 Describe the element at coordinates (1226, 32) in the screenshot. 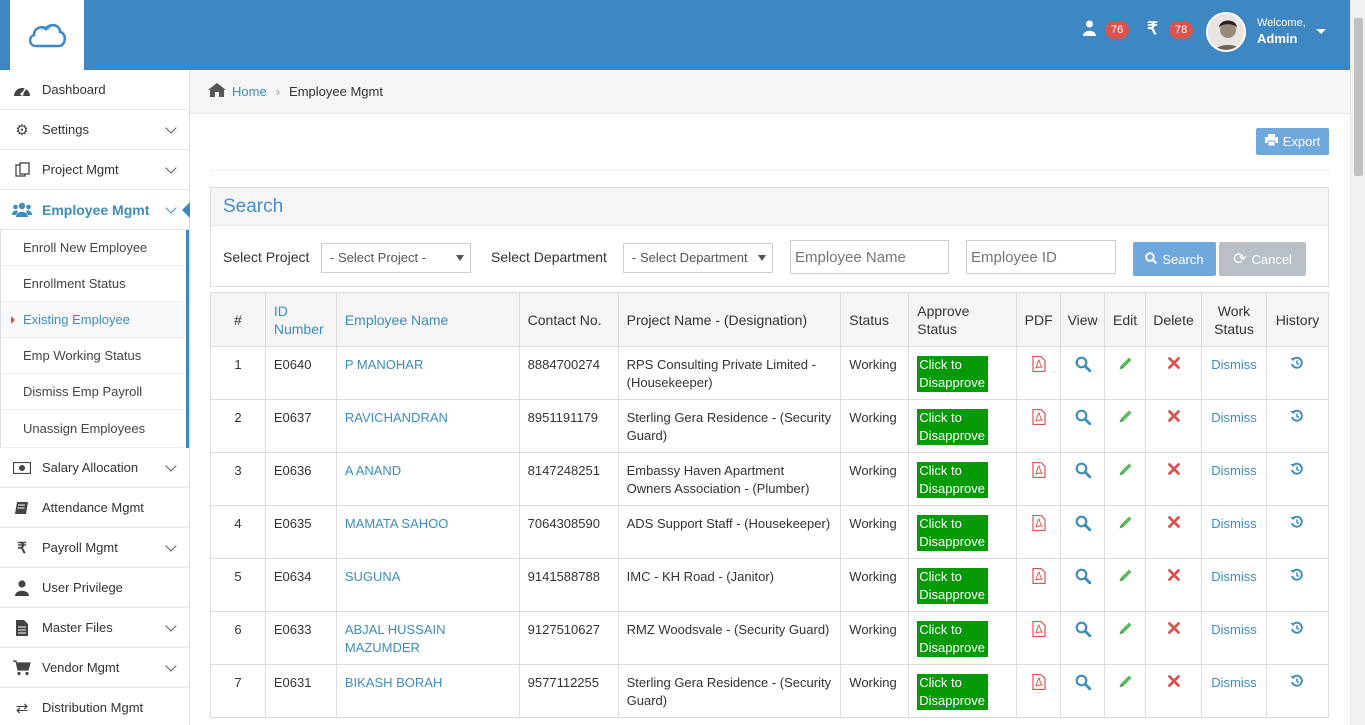

I see `avatar` at that location.